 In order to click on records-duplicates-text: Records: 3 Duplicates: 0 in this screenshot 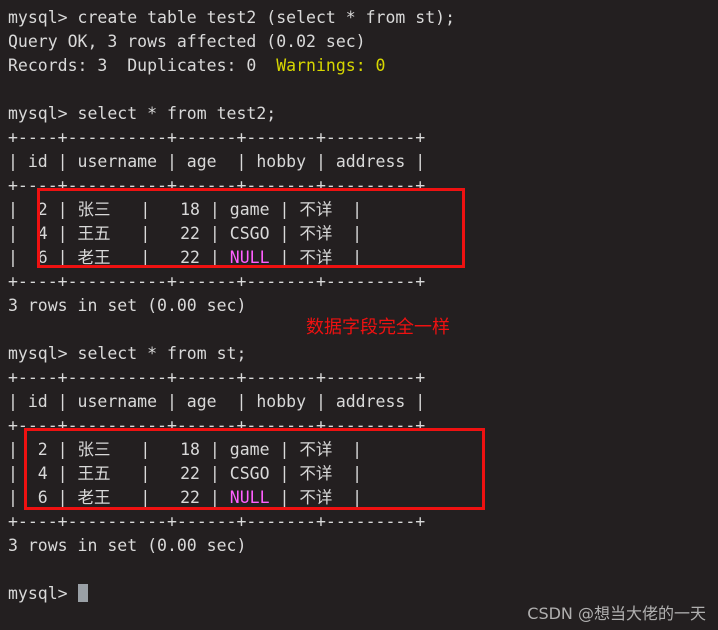, I will do `click(142, 65)`.